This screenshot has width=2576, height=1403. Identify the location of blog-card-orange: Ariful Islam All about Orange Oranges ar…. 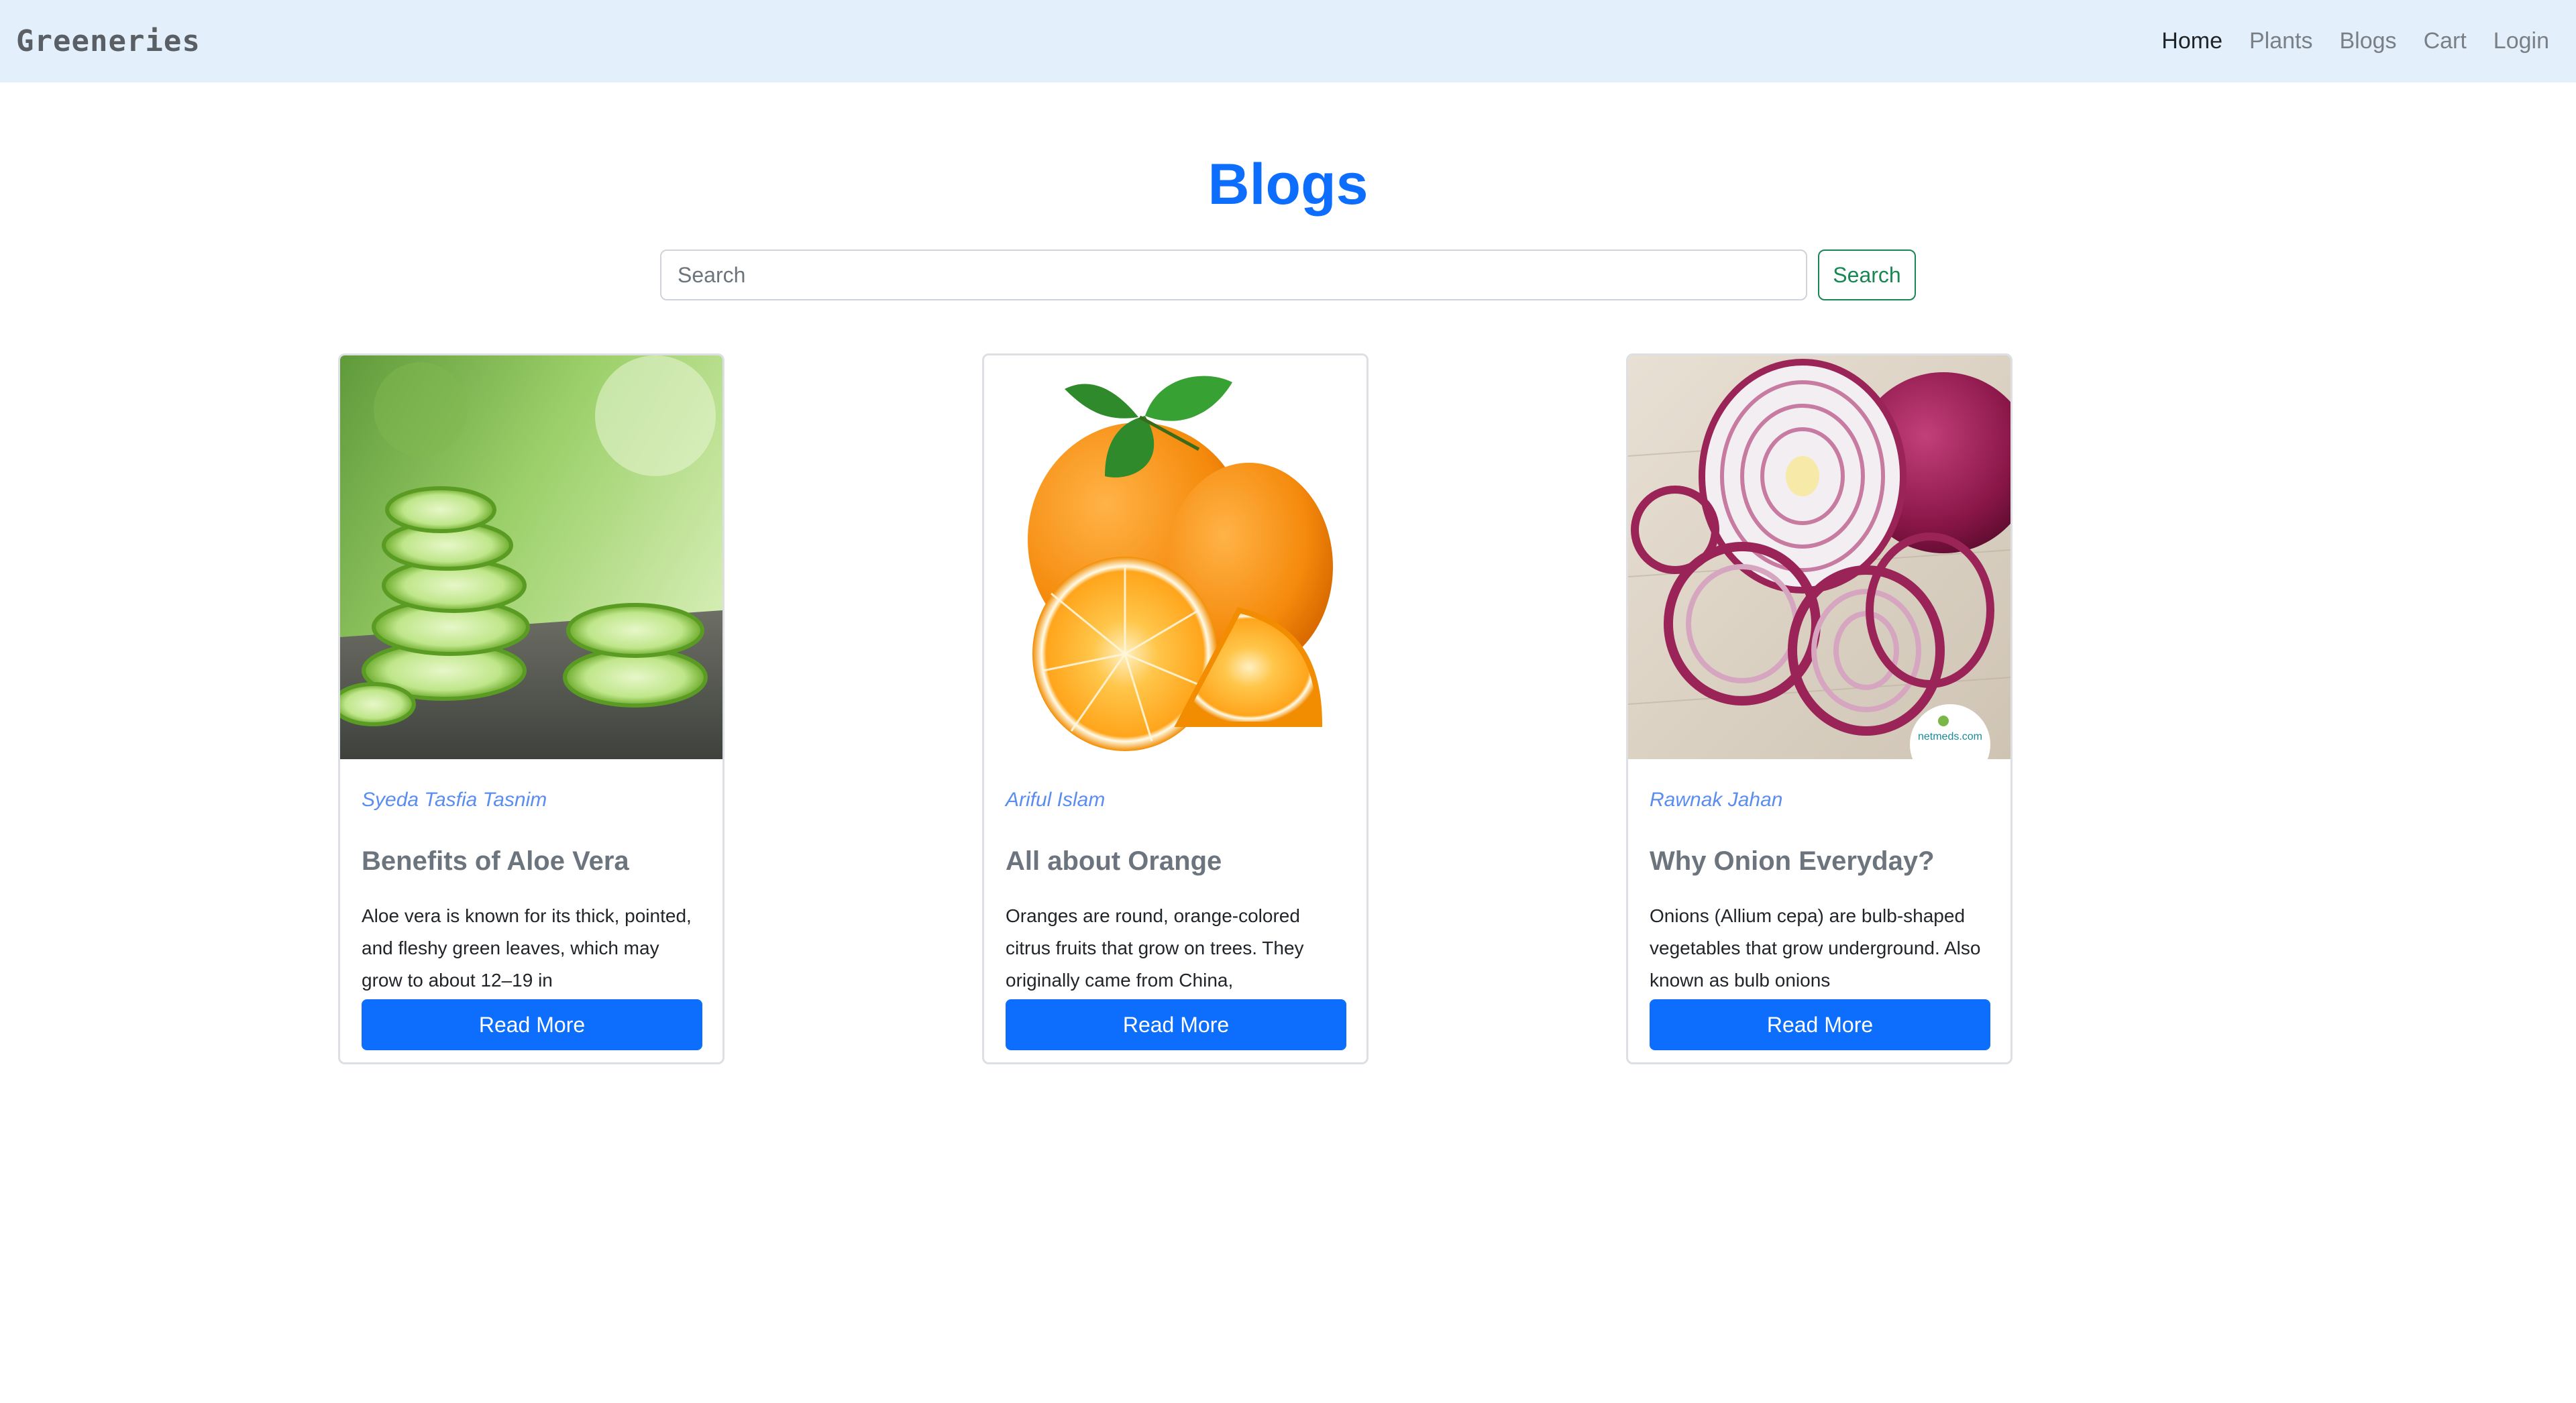
(1175, 709).